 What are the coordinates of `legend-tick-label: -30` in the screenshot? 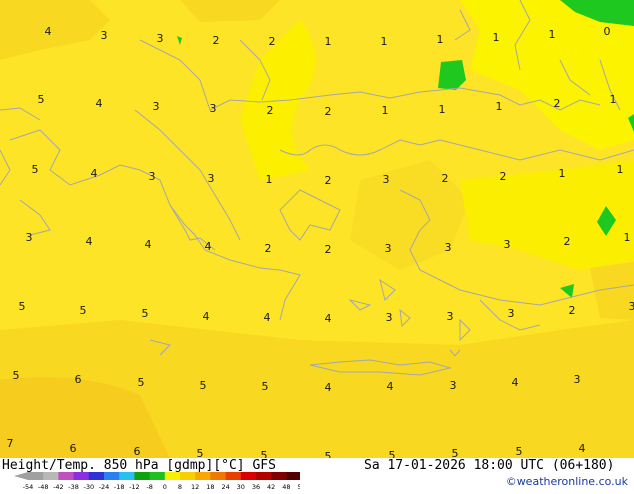 It's located at (88, 486).